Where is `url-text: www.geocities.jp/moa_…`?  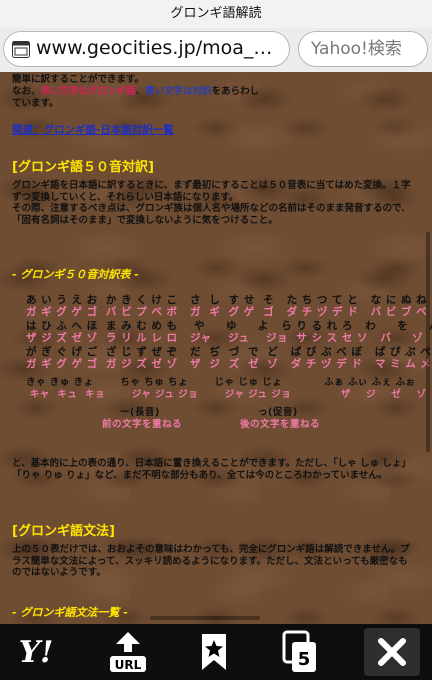 url-text: www.geocities.jp/moa_… is located at coordinates (154, 48).